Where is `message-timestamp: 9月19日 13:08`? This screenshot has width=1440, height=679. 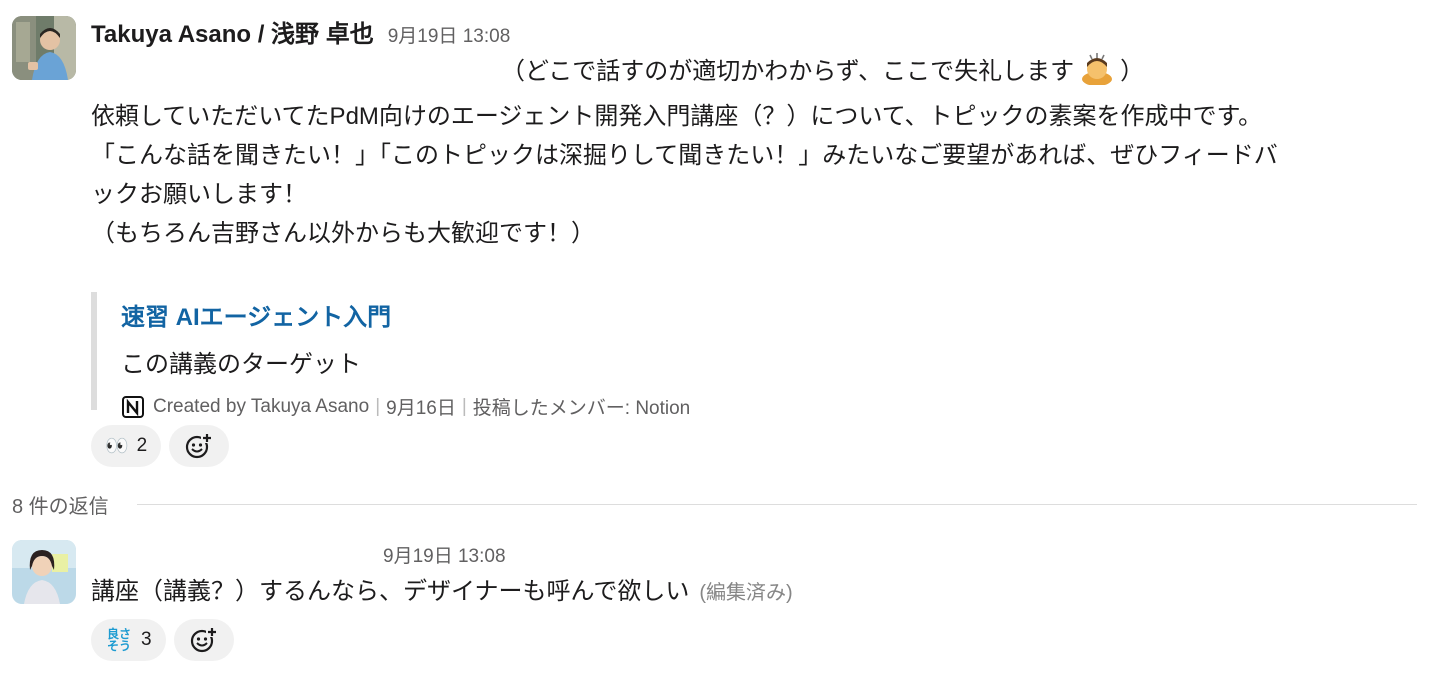 message-timestamp: 9月19日 13:08 is located at coordinates (449, 34).